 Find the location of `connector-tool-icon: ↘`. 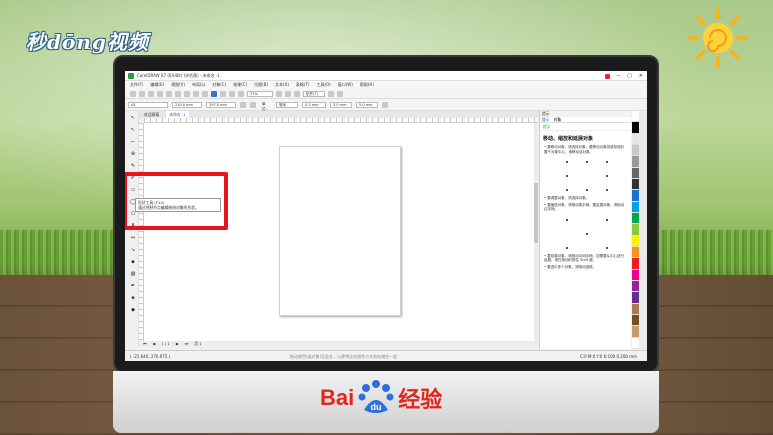

connector-tool-icon: ↘ is located at coordinates (133, 250).